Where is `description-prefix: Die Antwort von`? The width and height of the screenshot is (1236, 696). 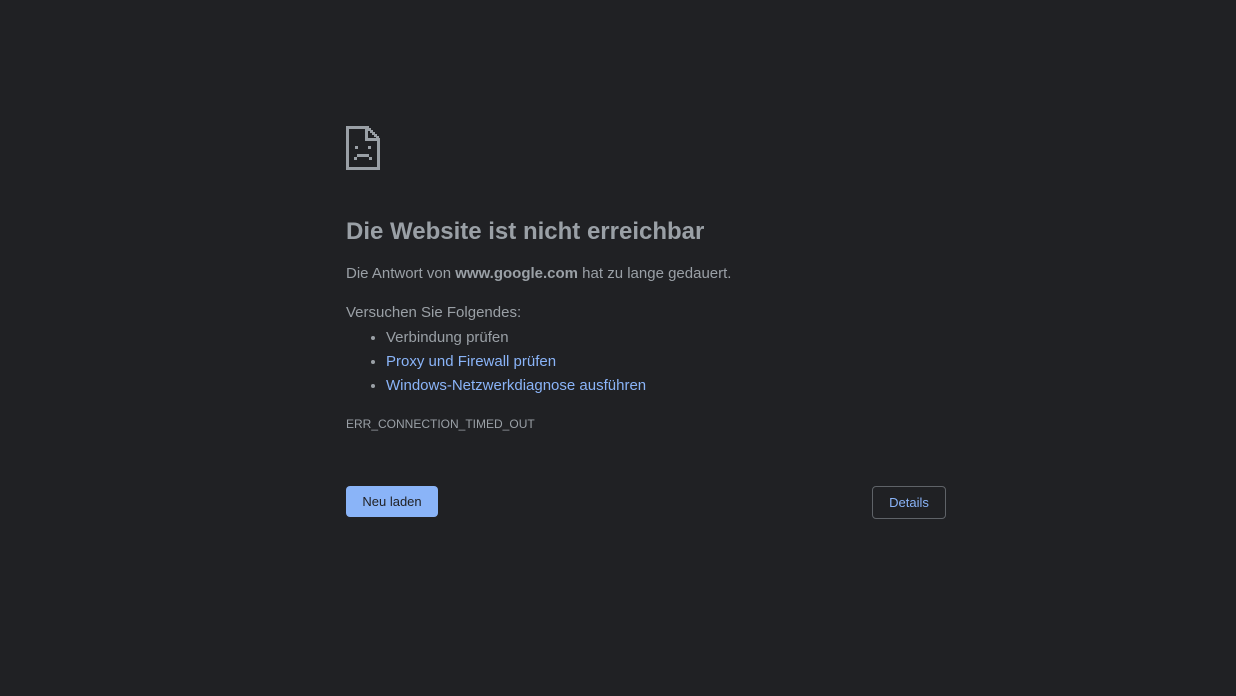
description-prefix: Die Antwort von is located at coordinates (401, 273).